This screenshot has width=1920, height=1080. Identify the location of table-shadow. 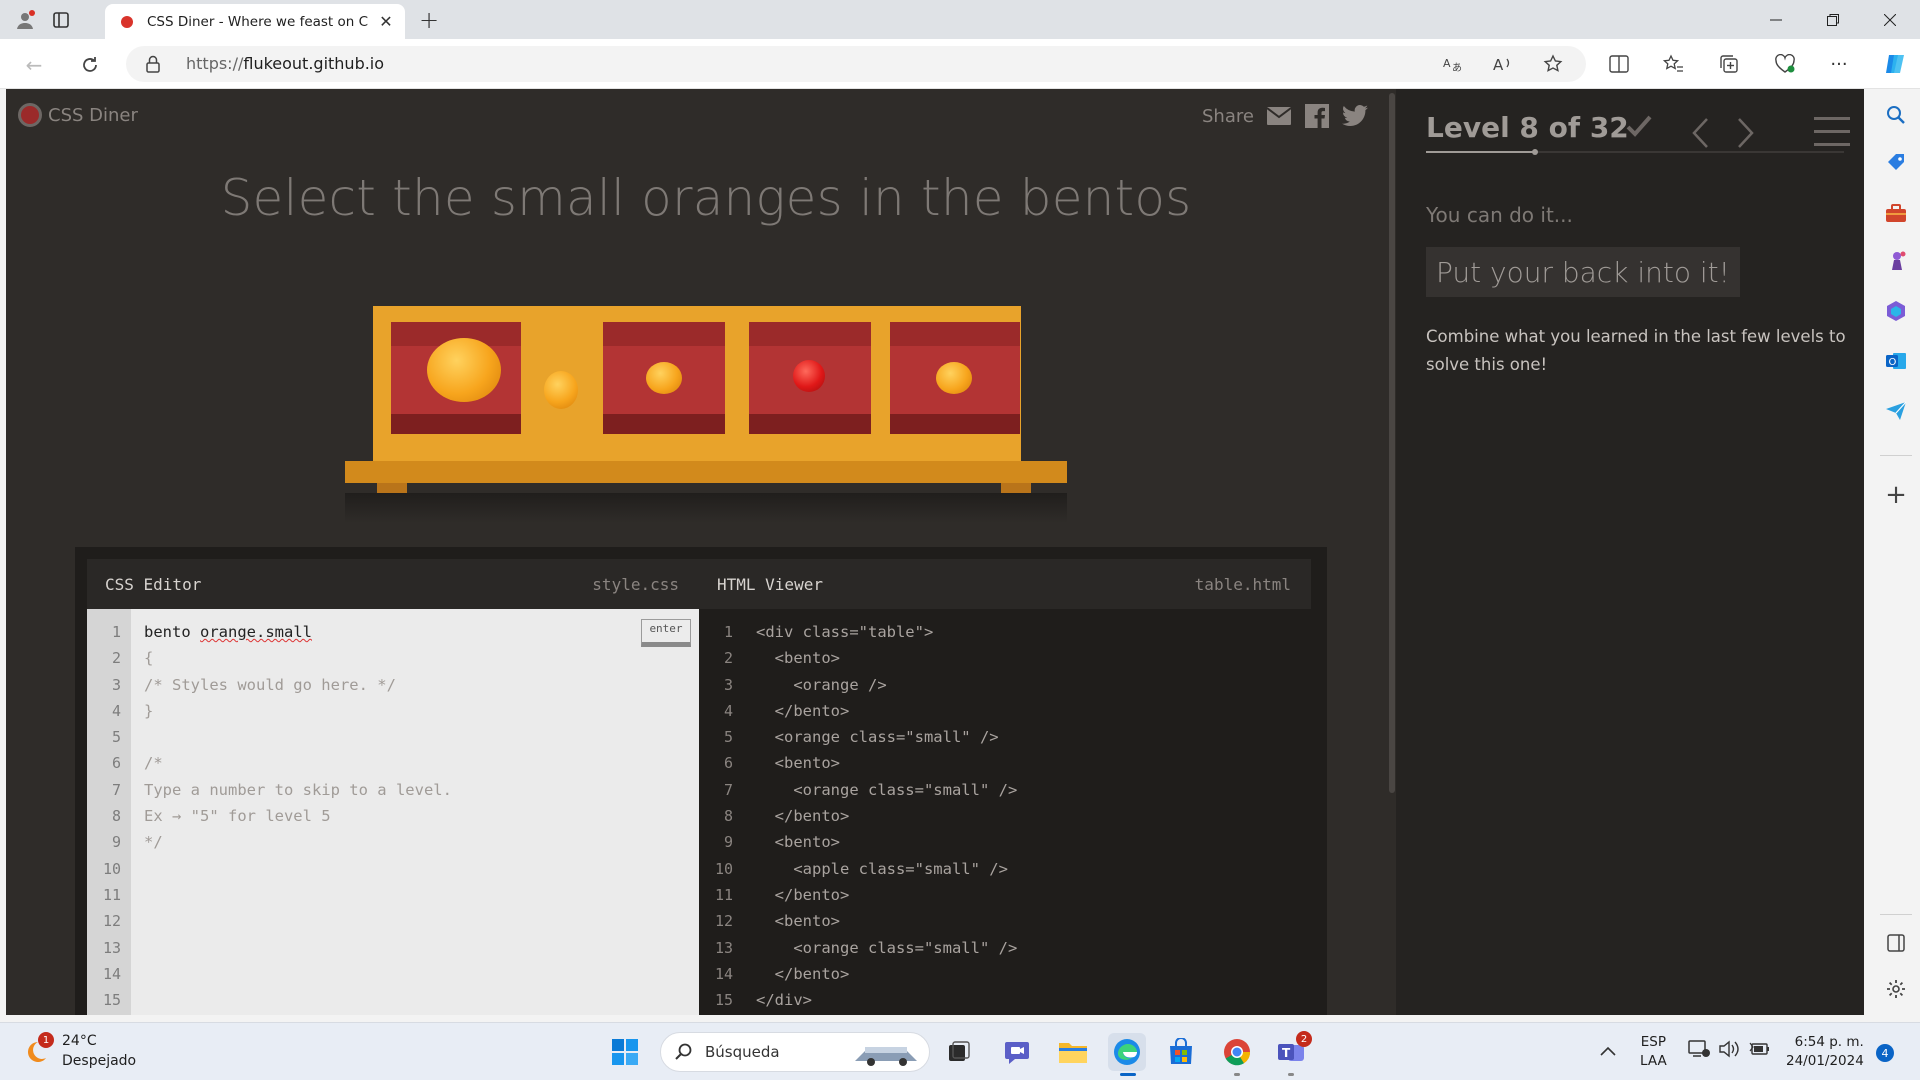
(706, 508).